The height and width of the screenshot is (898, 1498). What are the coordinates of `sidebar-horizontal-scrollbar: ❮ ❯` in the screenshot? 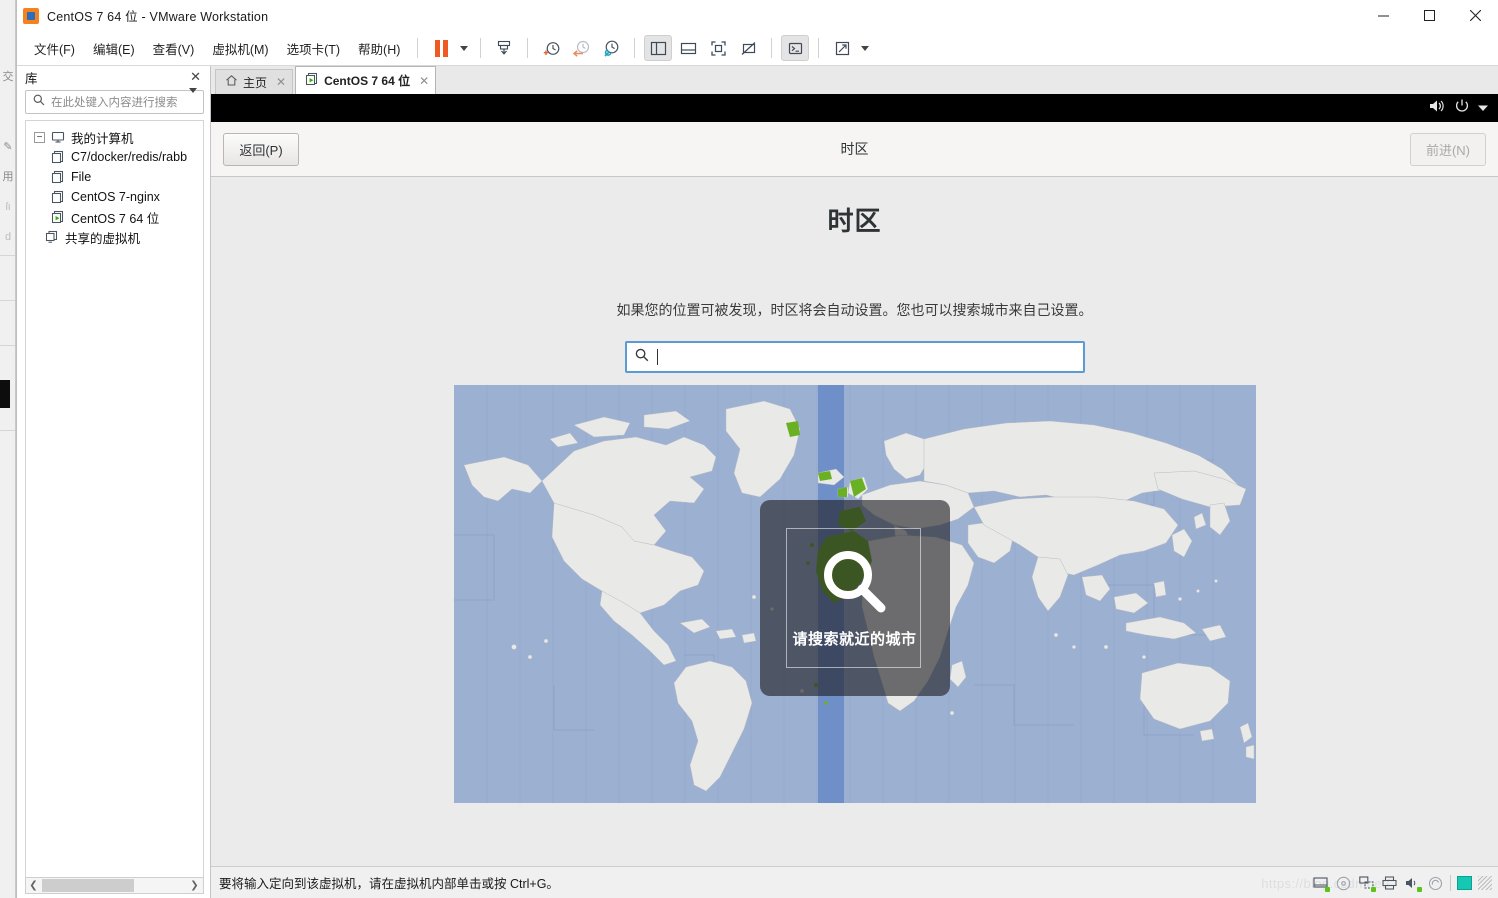 It's located at (114, 885).